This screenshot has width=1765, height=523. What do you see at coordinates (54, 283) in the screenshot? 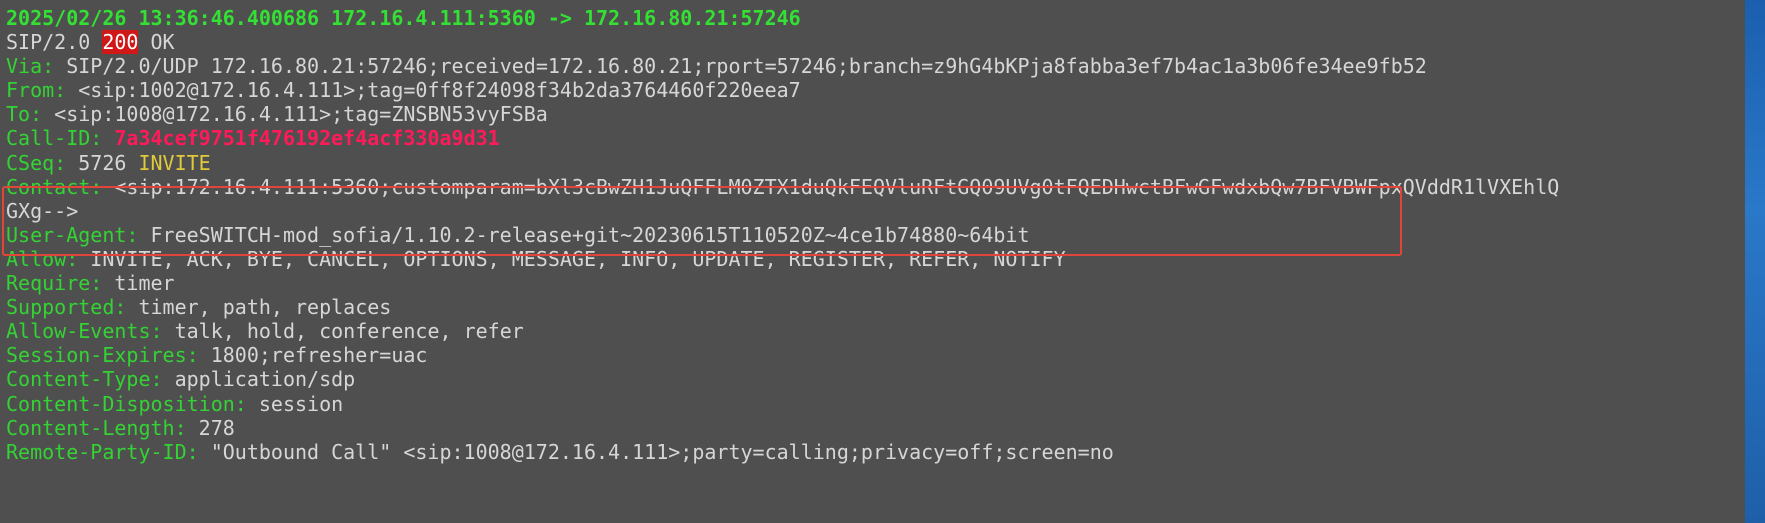
I see `header-require-name: Require:` at bounding box center [54, 283].